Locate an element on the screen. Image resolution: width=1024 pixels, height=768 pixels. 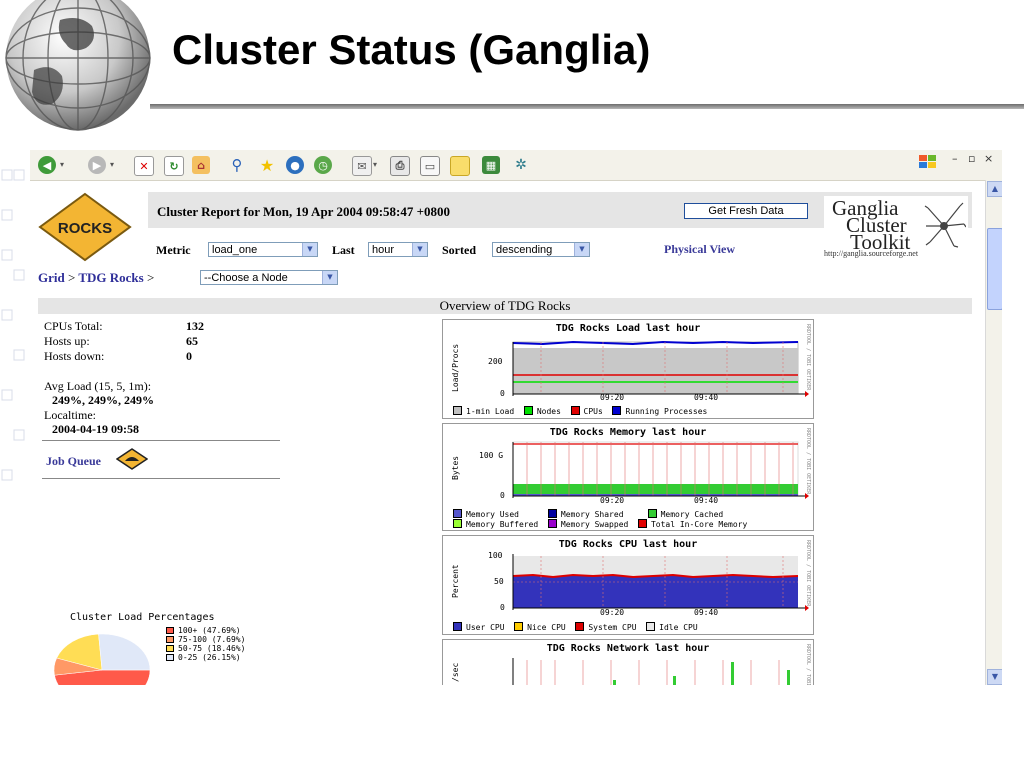
legend-label: Memory Buffered is located at coordinates (502, 524).